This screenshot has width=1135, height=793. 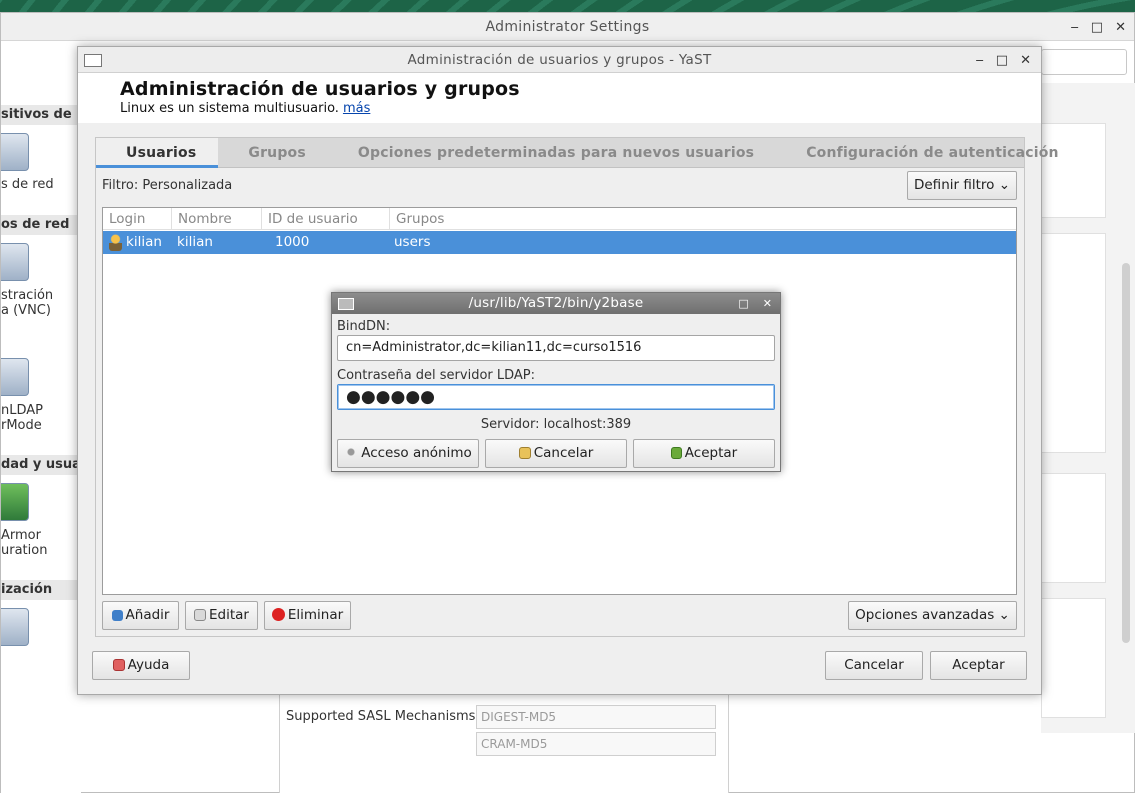 What do you see at coordinates (273, 153) in the screenshot?
I see `tab-groups: Grupos` at bounding box center [273, 153].